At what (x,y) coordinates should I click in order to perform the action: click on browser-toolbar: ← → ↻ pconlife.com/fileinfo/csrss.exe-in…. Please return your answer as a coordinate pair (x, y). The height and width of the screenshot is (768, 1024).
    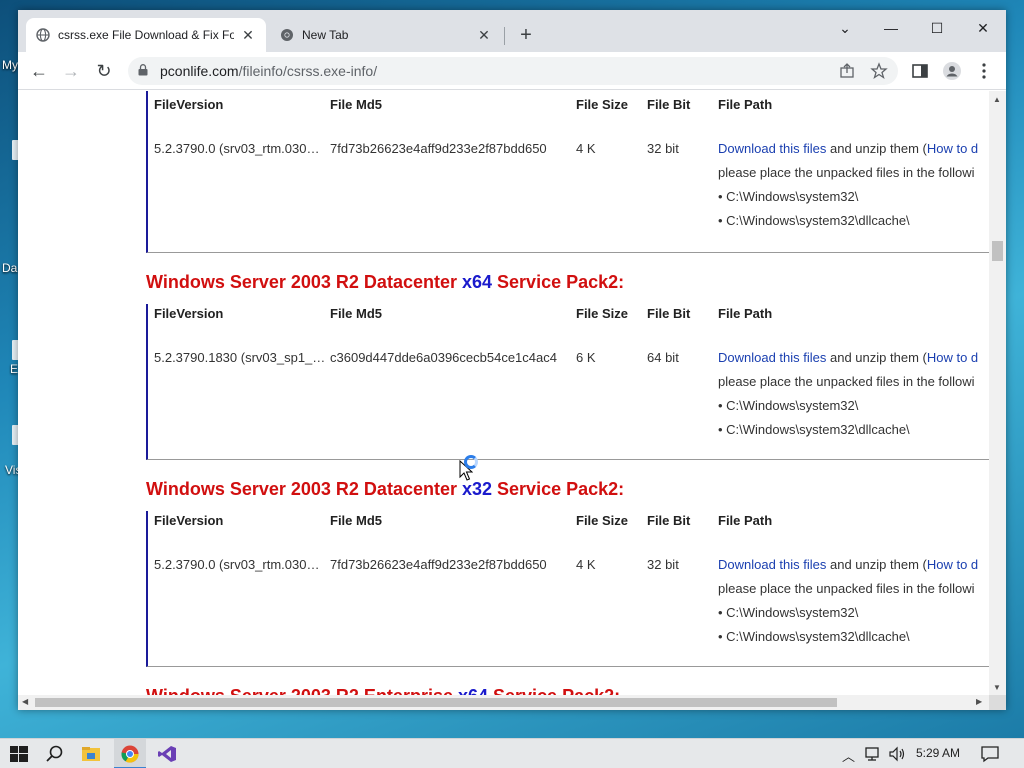
    Looking at the image, I should click on (512, 71).